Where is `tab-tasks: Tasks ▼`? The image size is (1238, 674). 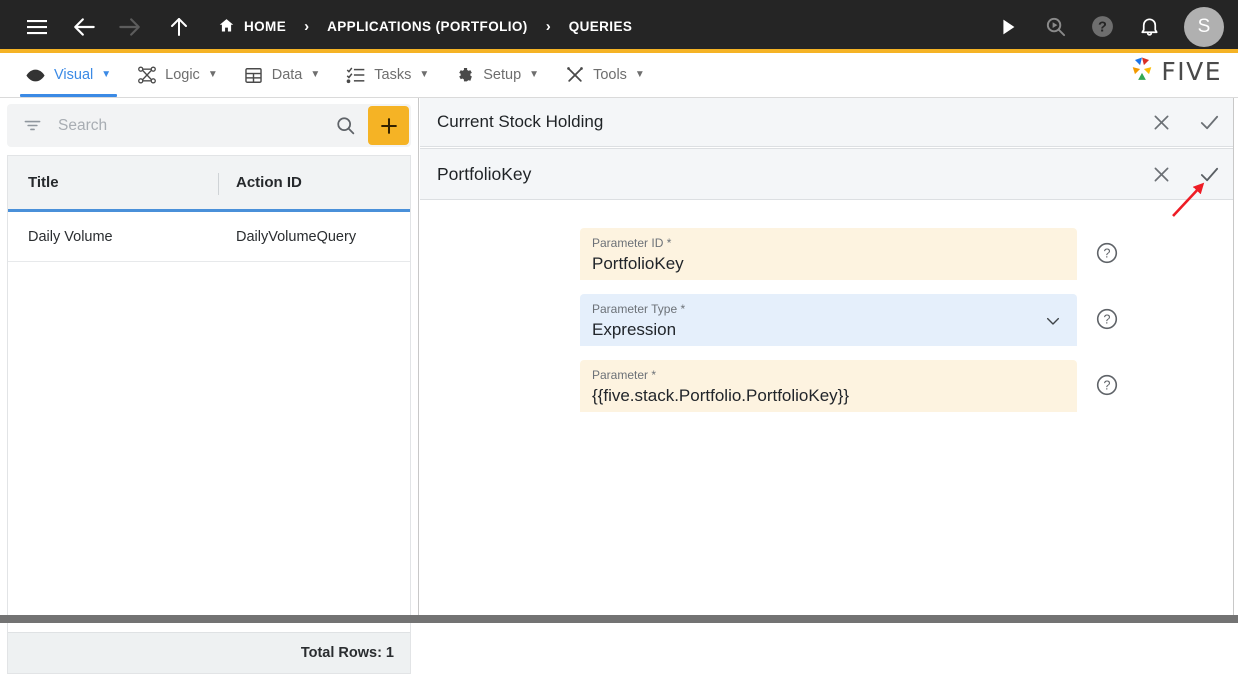 tab-tasks: Tasks ▼ is located at coordinates (387, 75).